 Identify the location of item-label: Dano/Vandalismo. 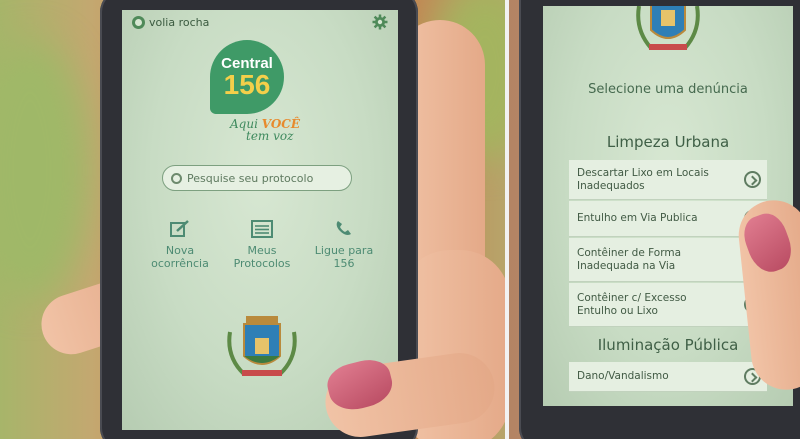
(623, 376).